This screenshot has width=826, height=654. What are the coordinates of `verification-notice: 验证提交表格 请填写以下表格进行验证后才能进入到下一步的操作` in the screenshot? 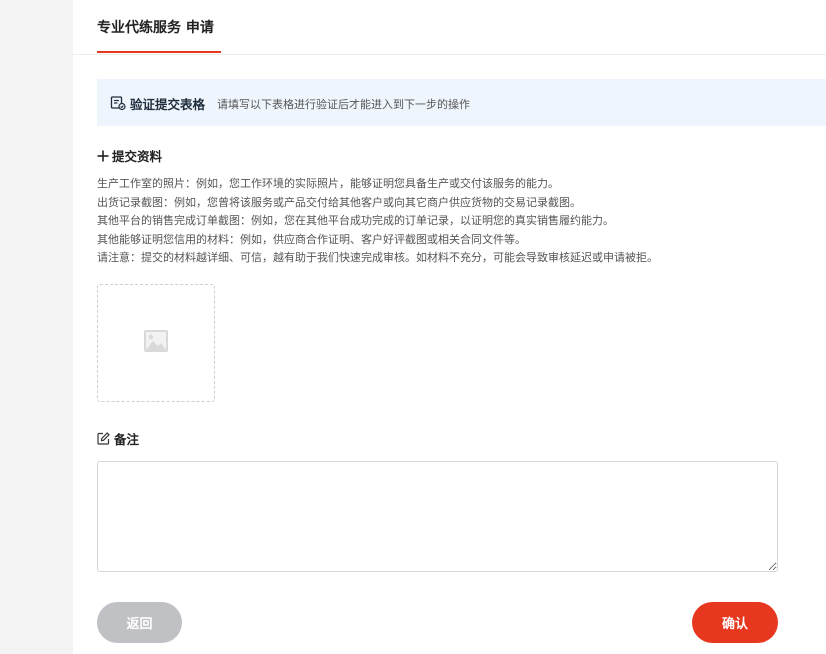 It's located at (461, 102).